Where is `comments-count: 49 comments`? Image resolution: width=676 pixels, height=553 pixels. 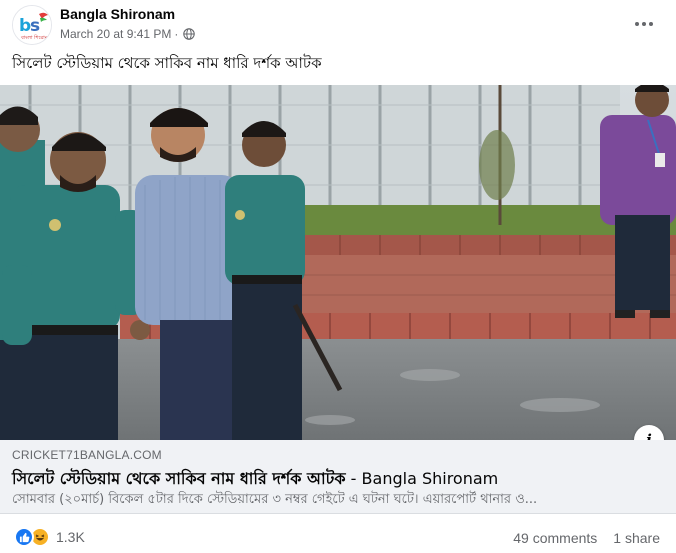 comments-count: 49 comments is located at coordinates (555, 538).